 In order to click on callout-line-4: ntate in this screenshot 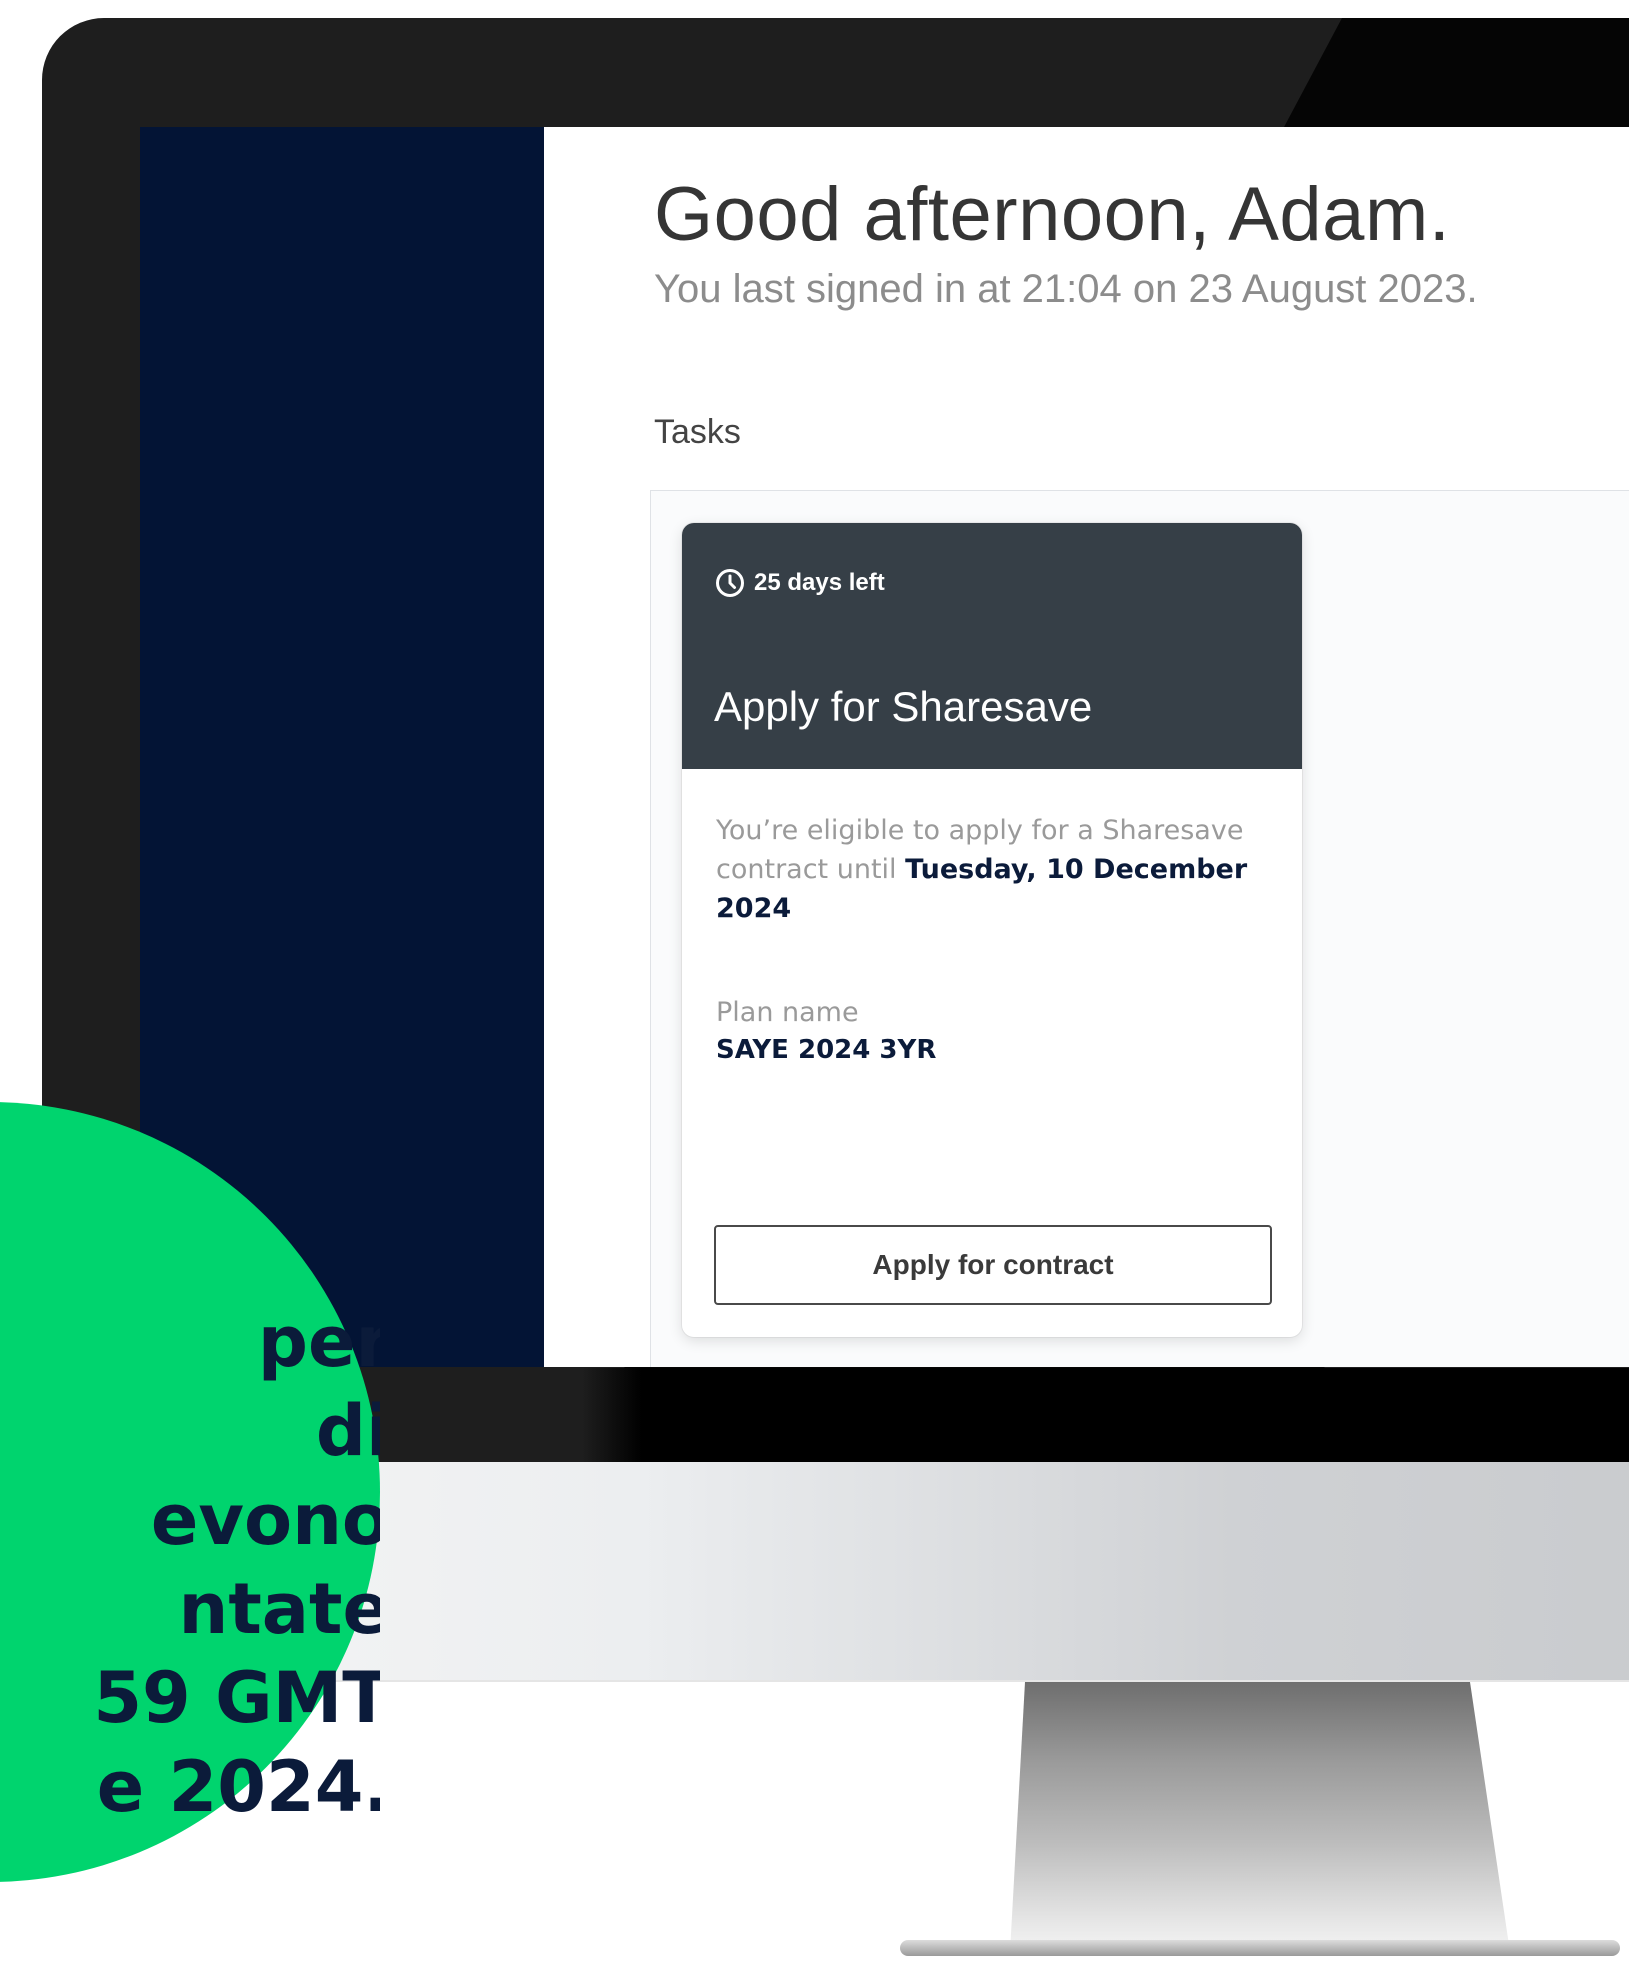, I will do `click(279, 1609)`.